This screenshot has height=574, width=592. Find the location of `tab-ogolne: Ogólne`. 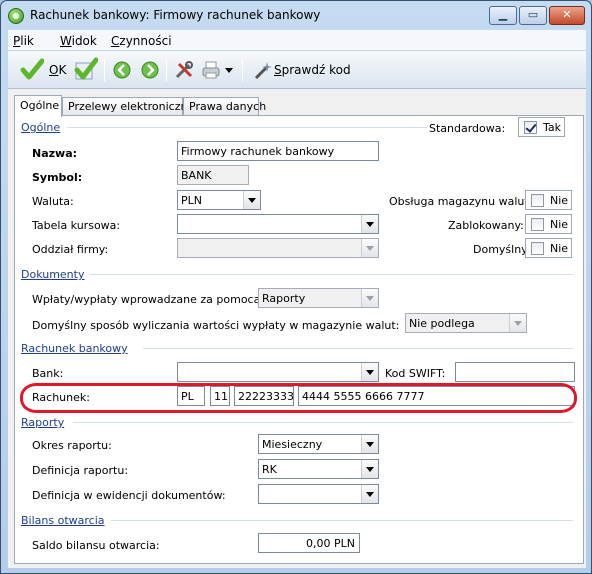

tab-ogolne: Ogólne is located at coordinates (38, 106).